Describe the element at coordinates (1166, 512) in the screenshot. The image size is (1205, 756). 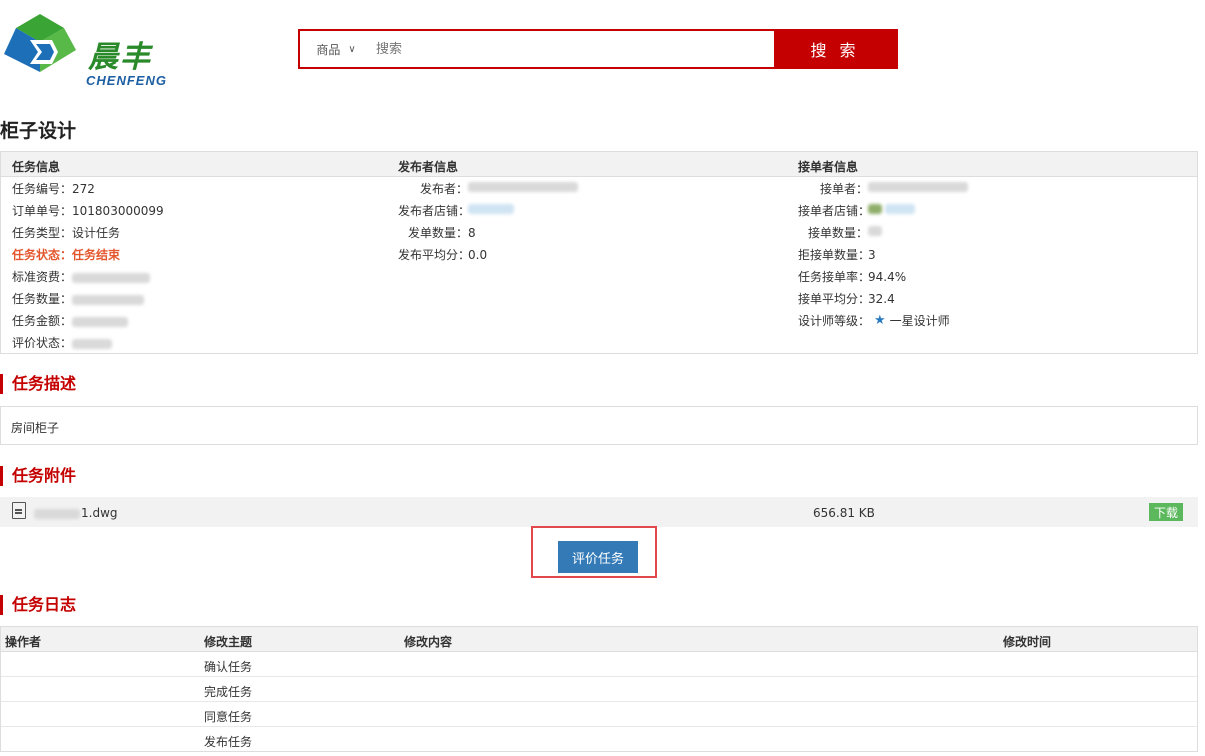
I see `download-button: 下载` at that location.